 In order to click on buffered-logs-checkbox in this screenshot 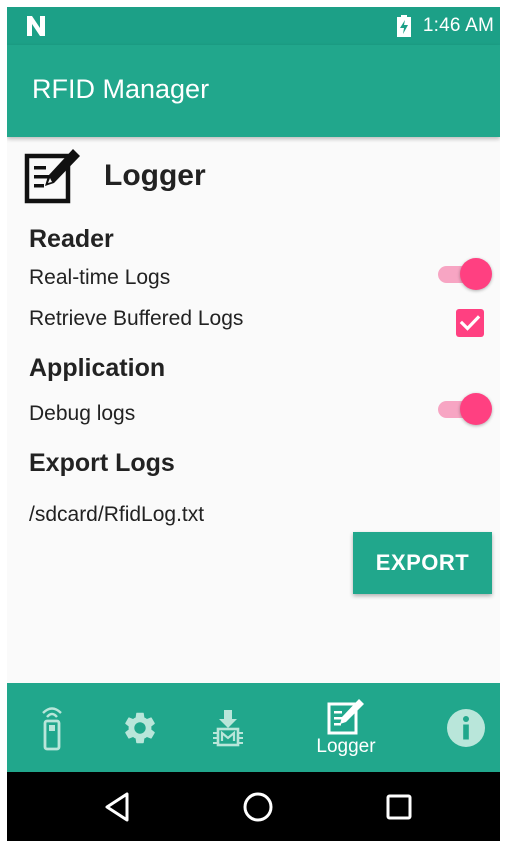, I will do `click(470, 323)`.